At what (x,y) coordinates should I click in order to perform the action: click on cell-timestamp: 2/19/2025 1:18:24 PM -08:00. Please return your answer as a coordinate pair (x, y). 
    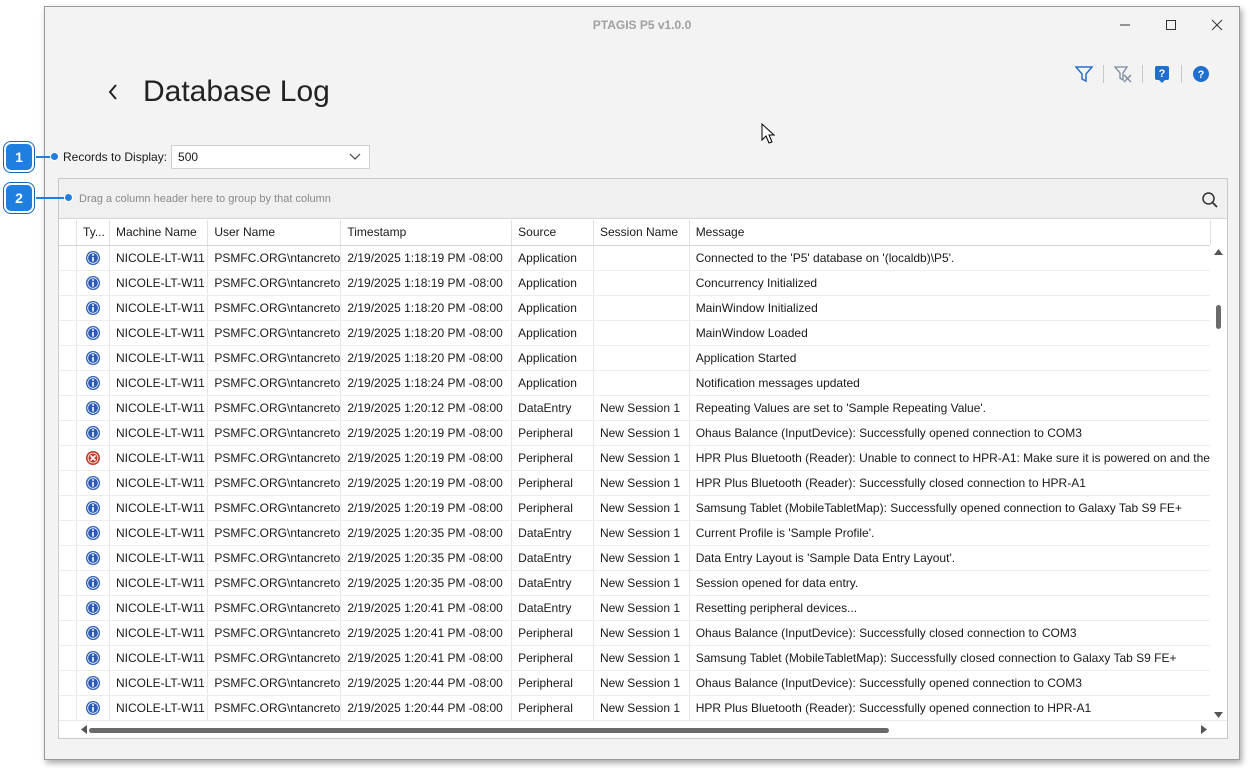
    Looking at the image, I should click on (426, 383).